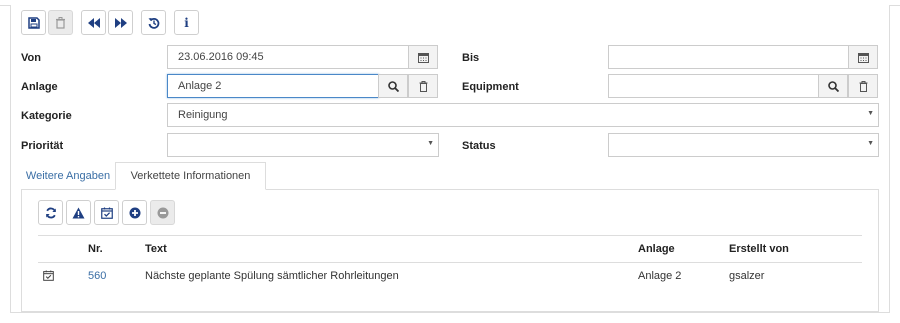  Describe the element at coordinates (471, 58) in the screenshot. I see `bis-label: Bis` at that location.